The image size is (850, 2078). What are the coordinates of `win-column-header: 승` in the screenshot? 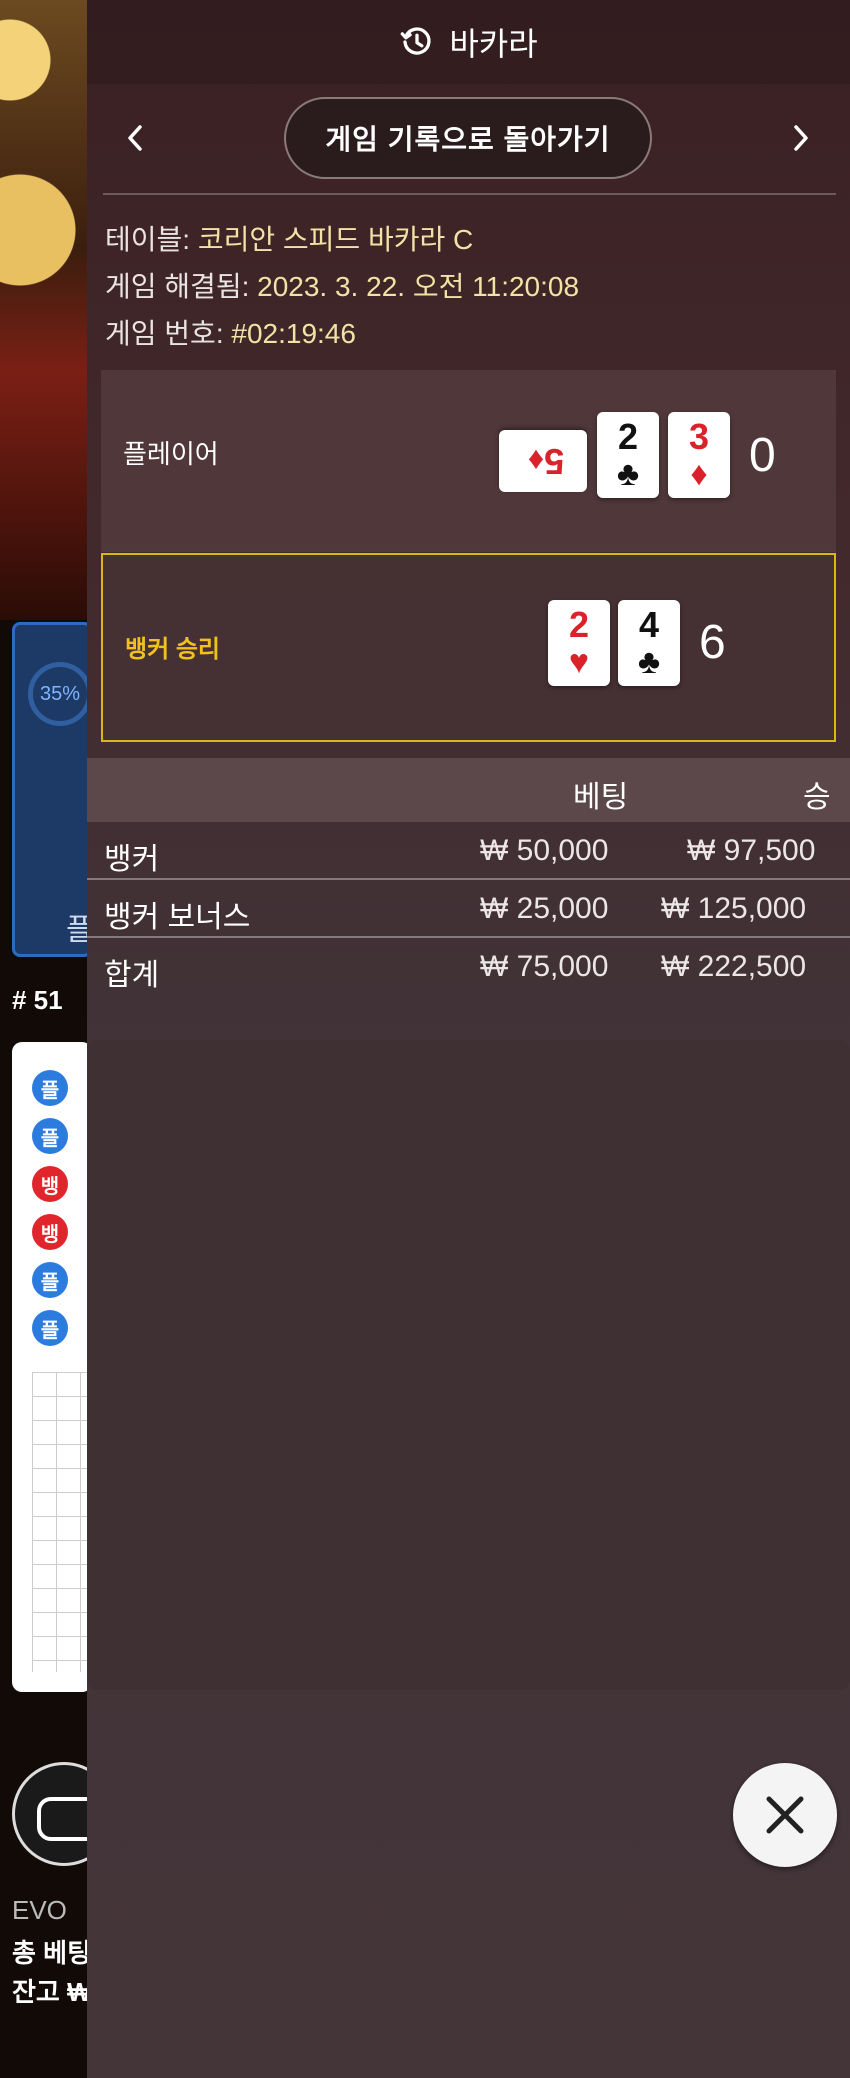 It's located at (817, 797).